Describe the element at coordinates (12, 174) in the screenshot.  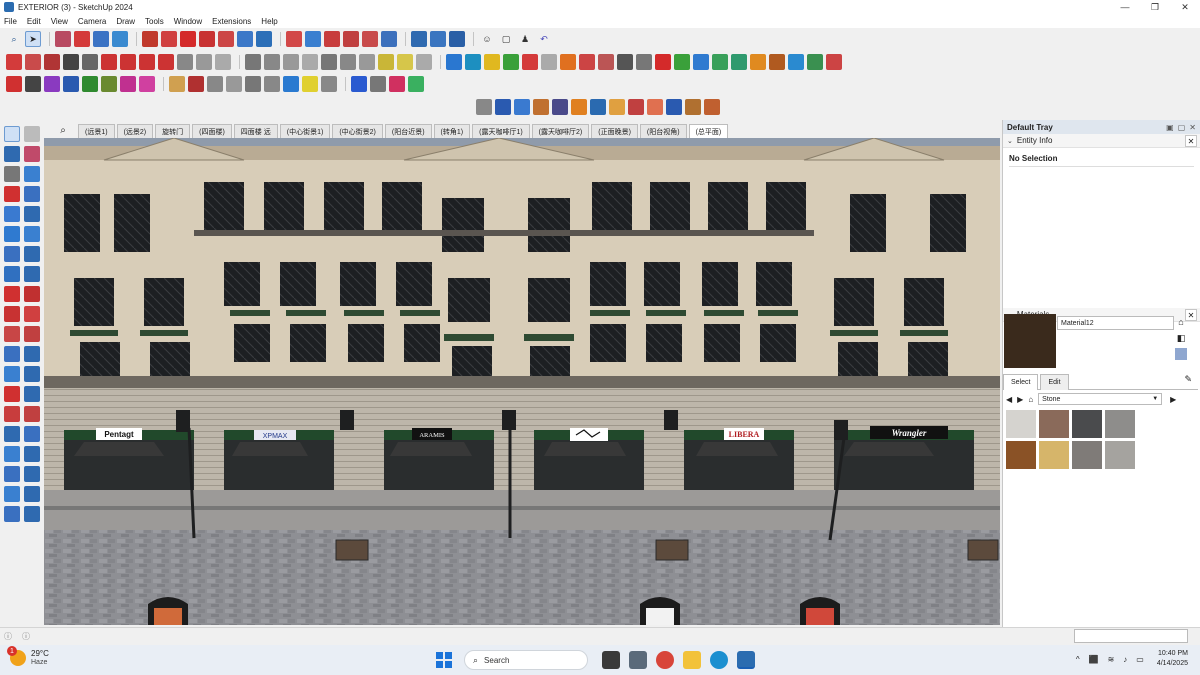
I see `stamp-icon` at that location.